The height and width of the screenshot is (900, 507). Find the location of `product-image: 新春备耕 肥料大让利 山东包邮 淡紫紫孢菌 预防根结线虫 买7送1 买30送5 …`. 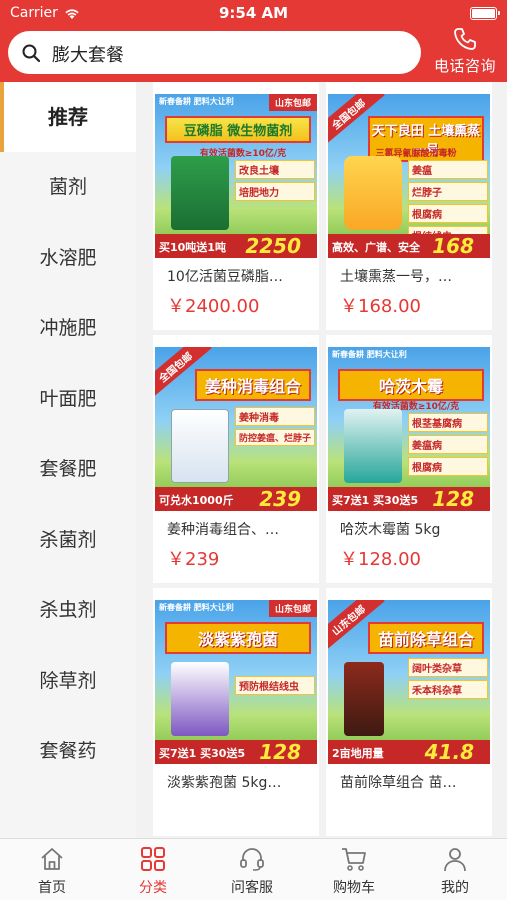

product-image: 新春备耕 肥料大让利 山东包邮 淡紫紫孢菌 预防根结线虫 买7送1 买30送5 … is located at coordinates (236, 682).